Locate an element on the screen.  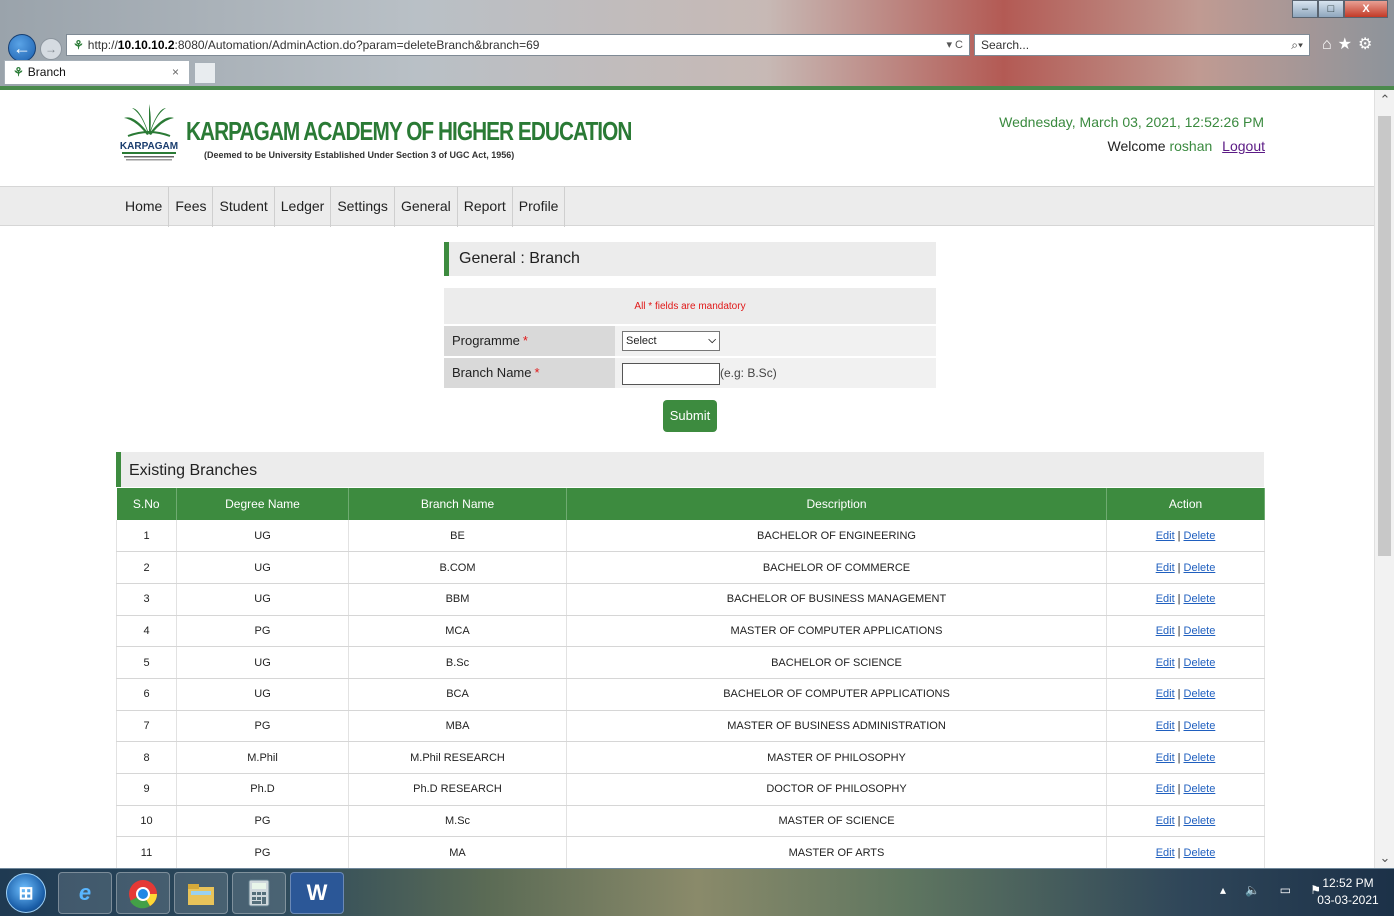
calculator-icon is located at coordinates (259, 893).